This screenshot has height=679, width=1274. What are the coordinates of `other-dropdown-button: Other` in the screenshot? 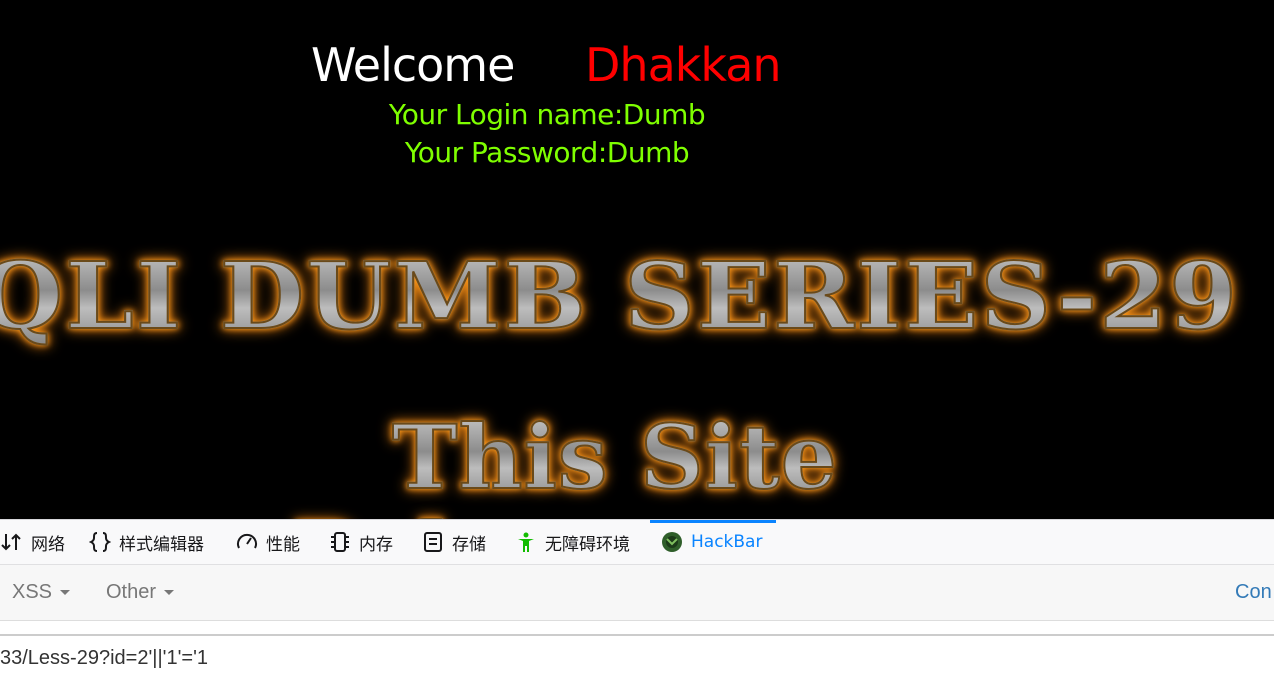 It's located at (140, 592).